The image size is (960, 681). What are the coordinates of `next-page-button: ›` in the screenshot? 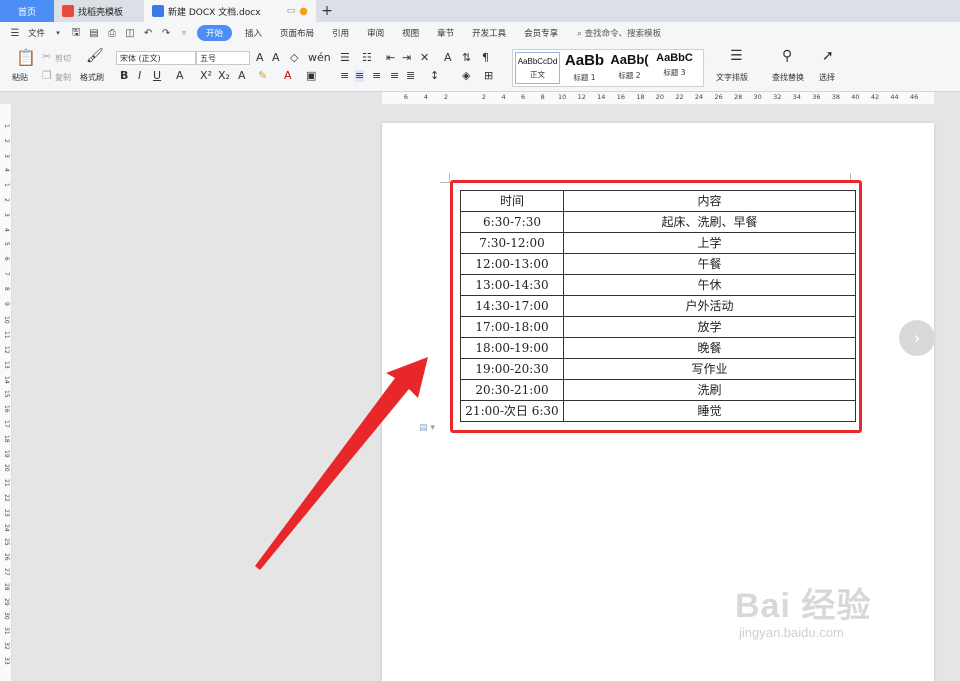 It's located at (917, 338).